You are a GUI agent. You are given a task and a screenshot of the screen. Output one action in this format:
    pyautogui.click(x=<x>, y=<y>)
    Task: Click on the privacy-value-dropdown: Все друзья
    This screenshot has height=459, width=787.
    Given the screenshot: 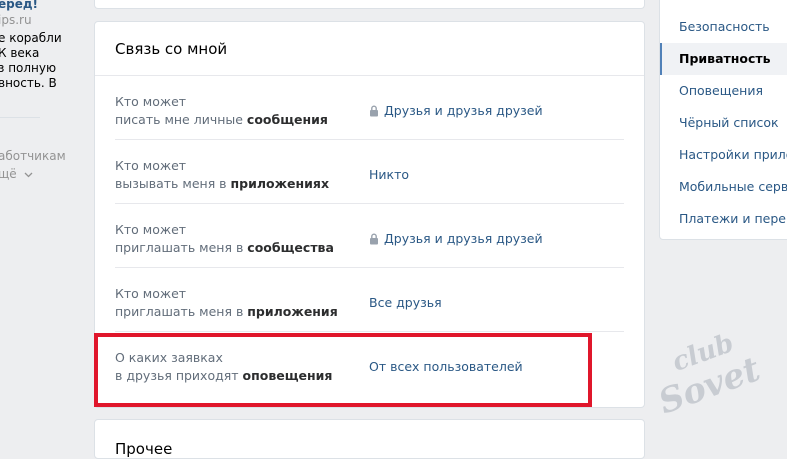 What is the action you would take?
    pyautogui.click(x=405, y=302)
    